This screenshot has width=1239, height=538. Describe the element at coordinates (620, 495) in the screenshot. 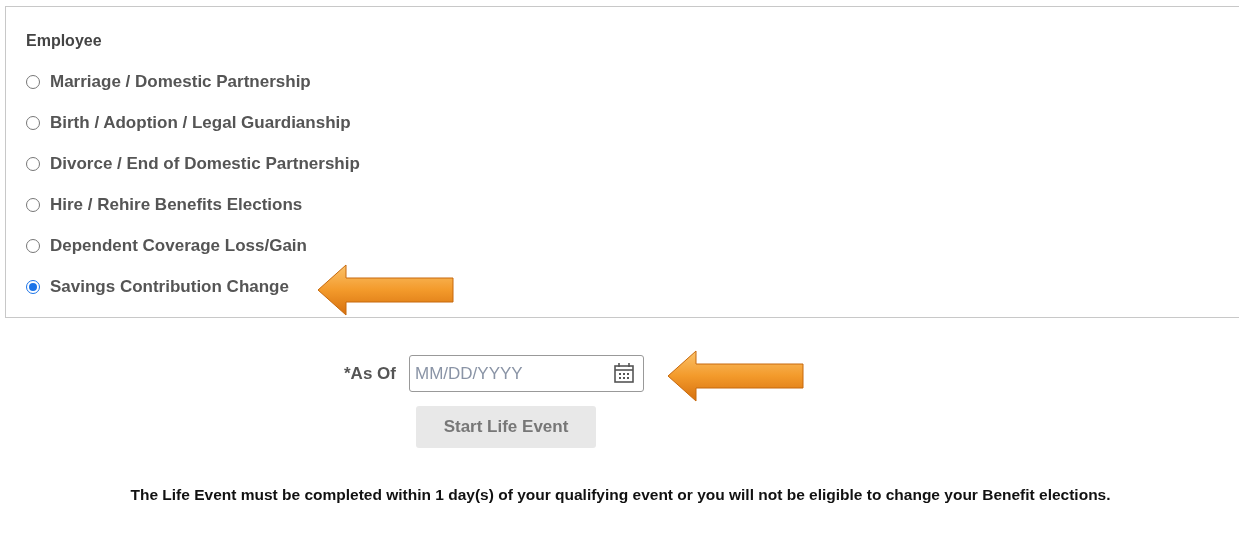

I see `notice-text: The Life Event must be completed within 1 day(s) of your qualifying event or you will not be eligible to change your Benefit elections.` at that location.